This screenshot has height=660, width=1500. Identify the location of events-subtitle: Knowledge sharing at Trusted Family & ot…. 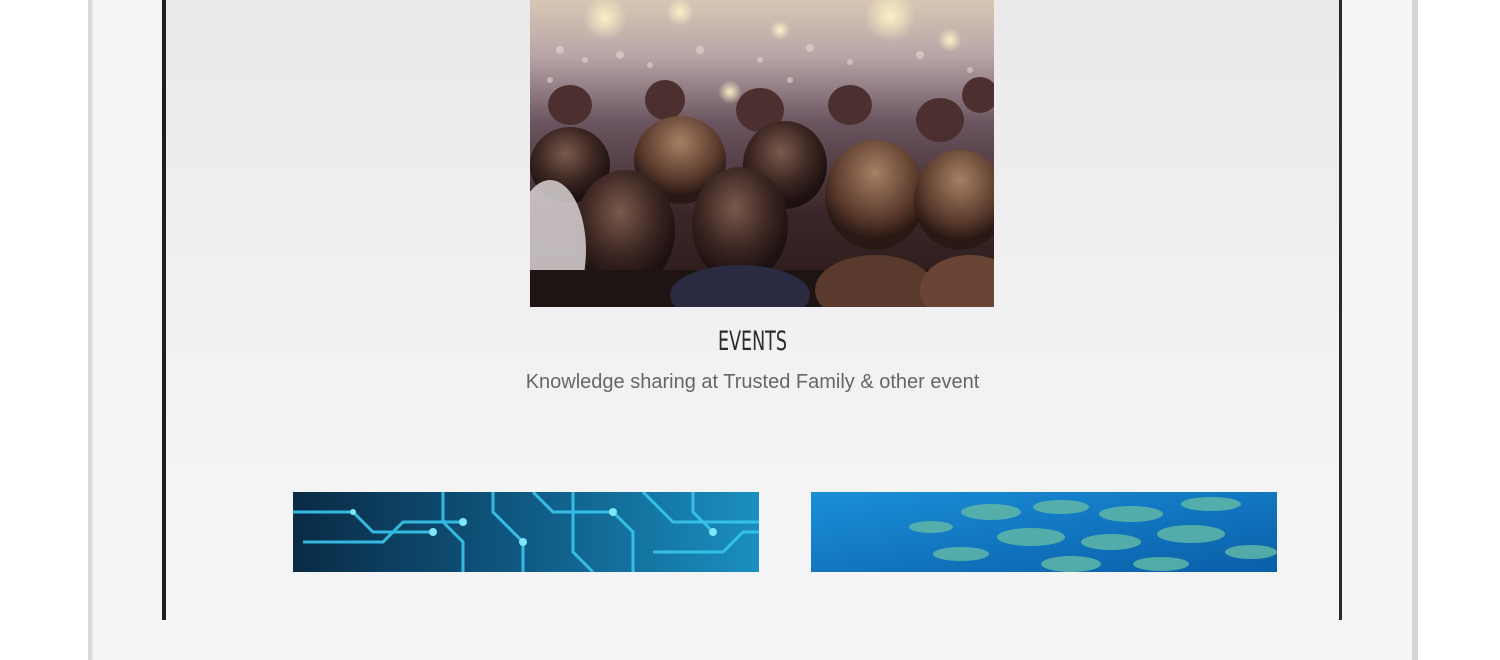
(752, 382).